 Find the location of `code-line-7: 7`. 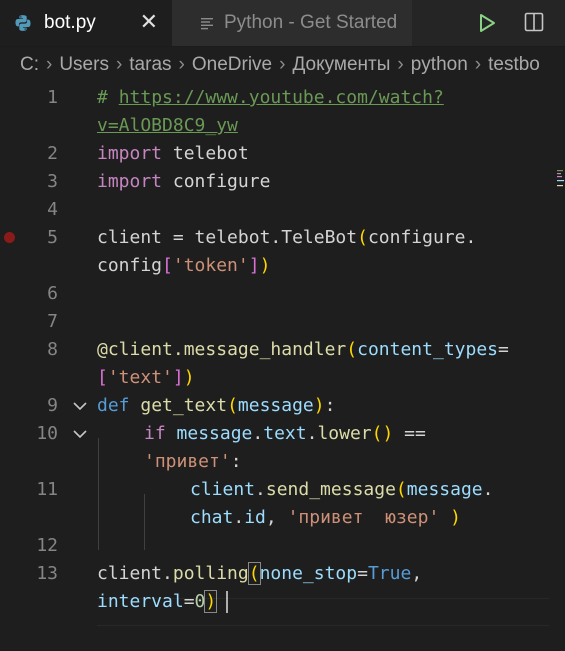

code-line-7: 7 is located at coordinates (282, 322).